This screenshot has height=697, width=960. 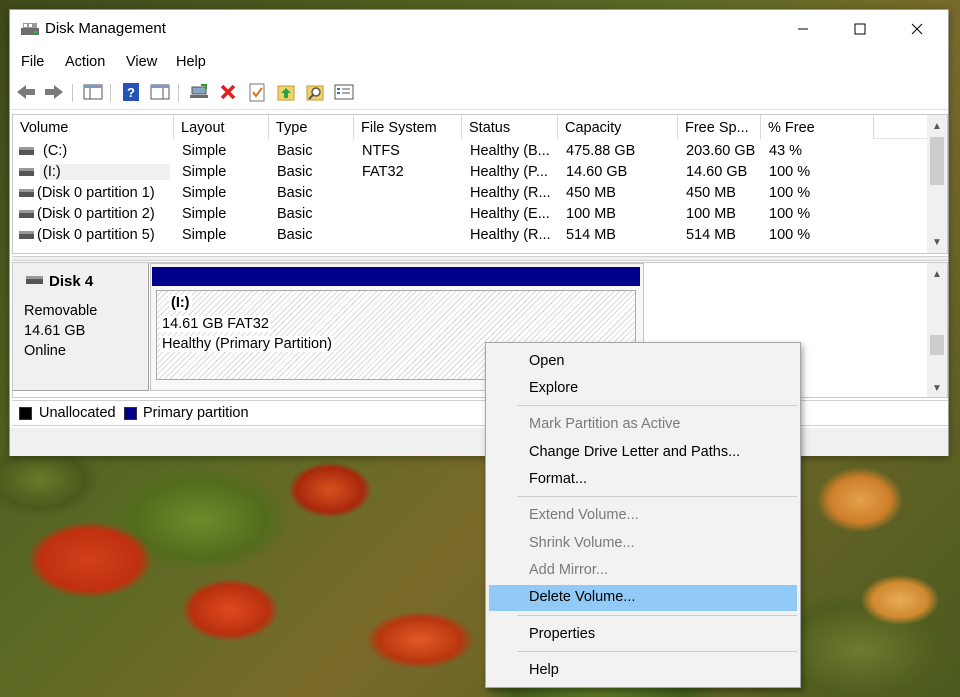 What do you see at coordinates (591, 214) in the screenshot?
I see `volume-capacity: 100 MB` at bounding box center [591, 214].